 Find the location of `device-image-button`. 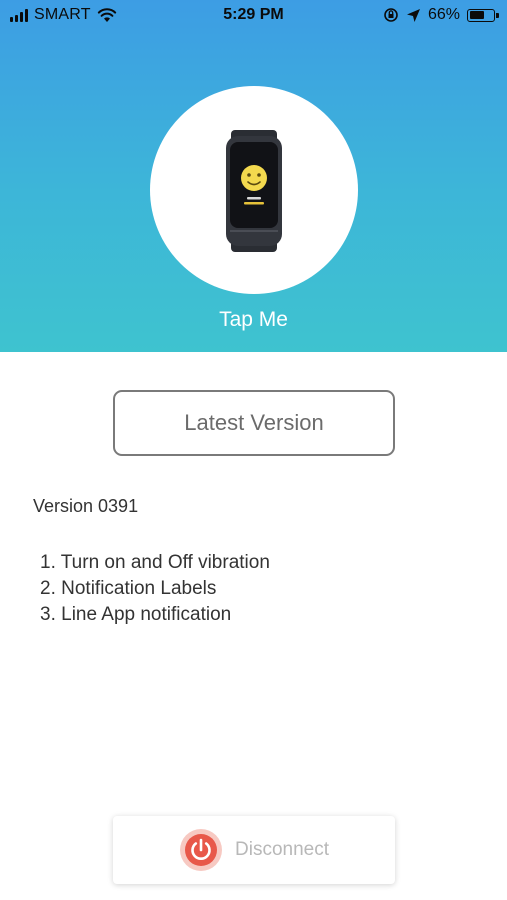

device-image-button is located at coordinates (254, 190).